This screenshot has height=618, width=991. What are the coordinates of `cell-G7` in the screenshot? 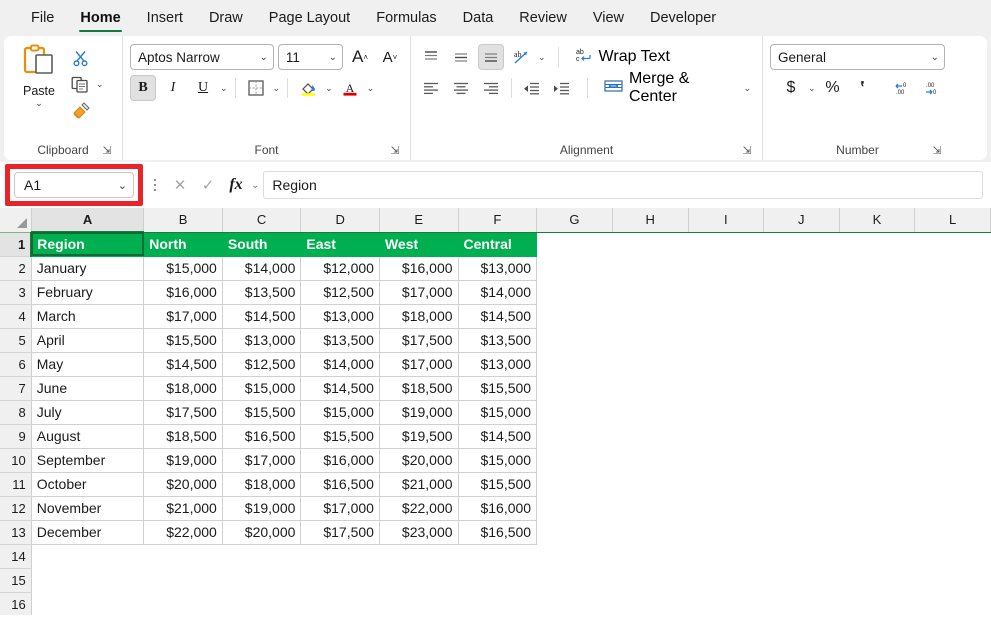 It's located at (574, 388).